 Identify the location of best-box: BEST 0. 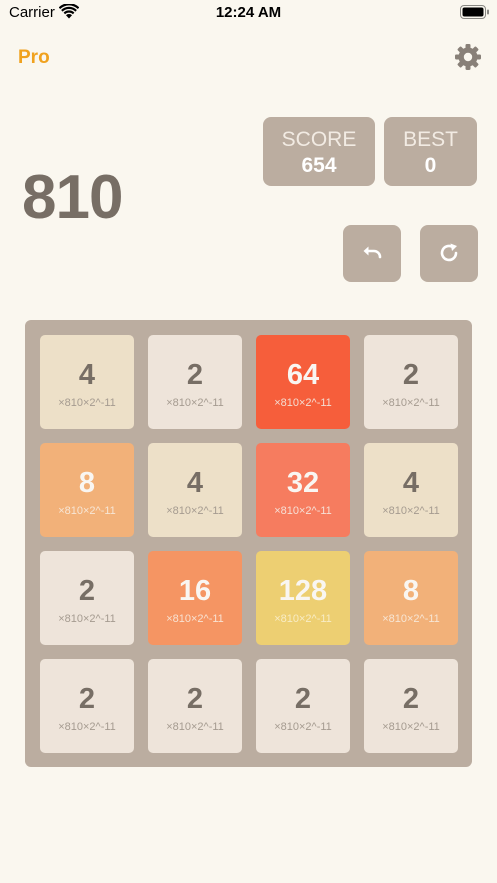
(430, 151).